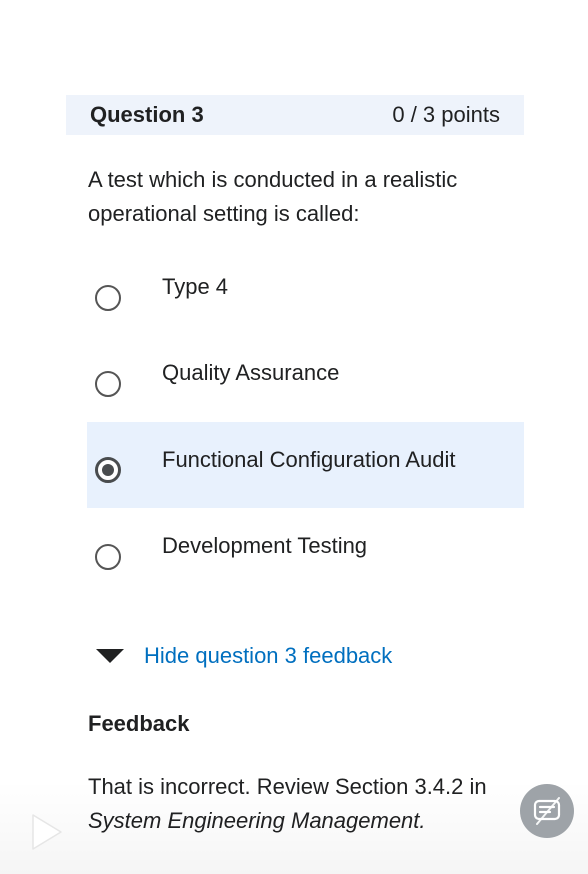 This screenshot has height=874, width=588. I want to click on play-icon, so click(47, 832).